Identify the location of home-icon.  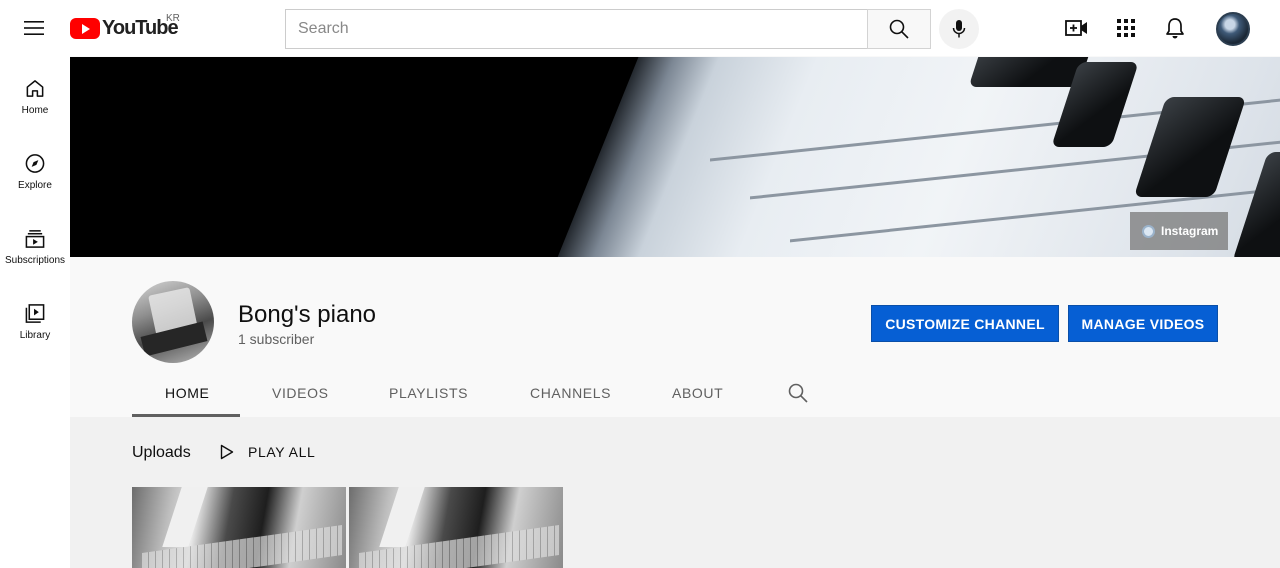
(35, 88).